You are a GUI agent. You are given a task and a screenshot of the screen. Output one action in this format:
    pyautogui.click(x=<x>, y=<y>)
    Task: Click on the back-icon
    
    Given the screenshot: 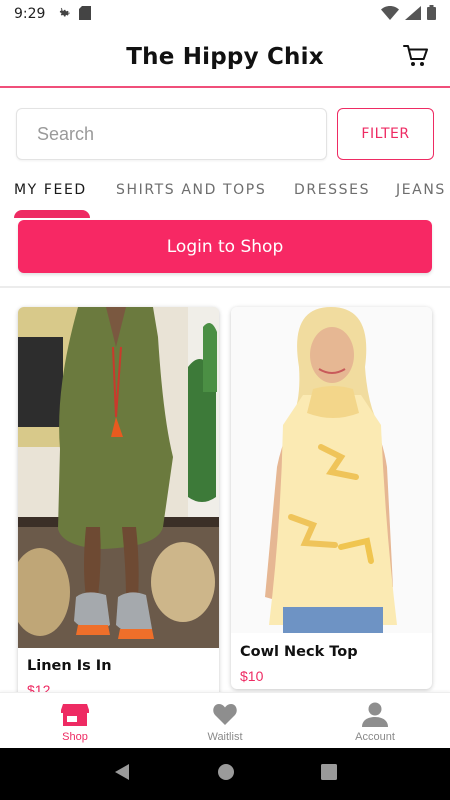 What is the action you would take?
    pyautogui.click(x=122, y=774)
    